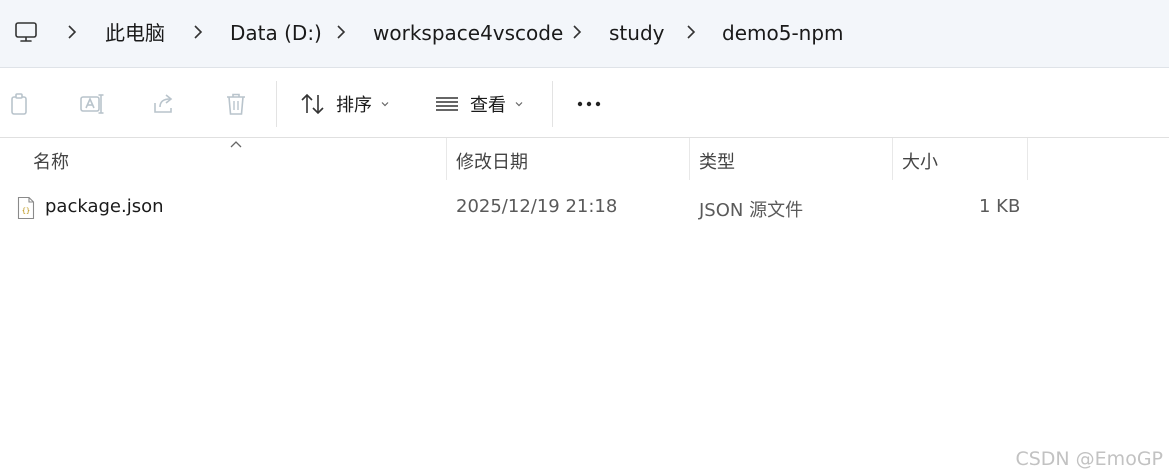 The height and width of the screenshot is (476, 1169). Describe the element at coordinates (236, 104) in the screenshot. I see `trash-icon` at that location.